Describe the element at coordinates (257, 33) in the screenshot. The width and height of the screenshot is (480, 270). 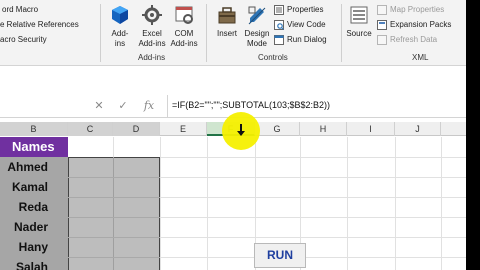
I see `design-mode-label-1: Design` at that location.